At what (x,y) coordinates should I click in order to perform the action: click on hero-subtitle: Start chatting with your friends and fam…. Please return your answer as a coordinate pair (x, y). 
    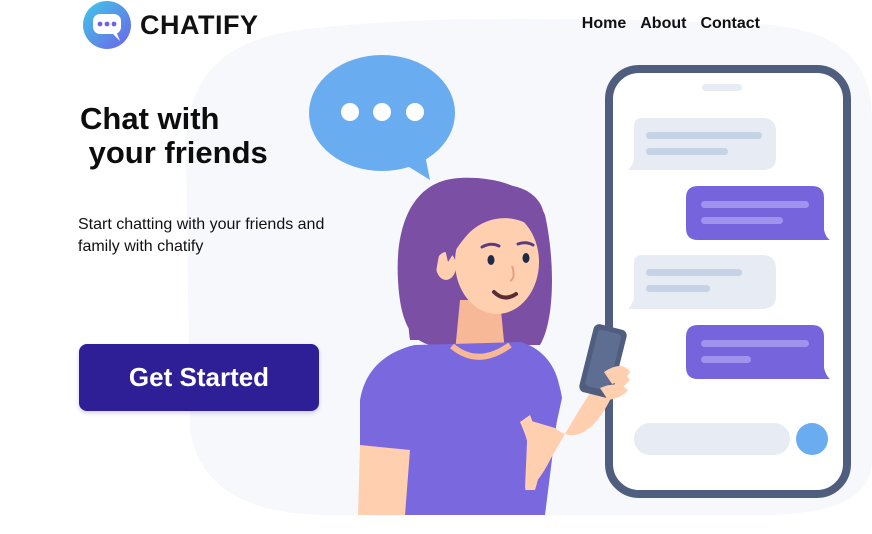
    Looking at the image, I should click on (201, 235).